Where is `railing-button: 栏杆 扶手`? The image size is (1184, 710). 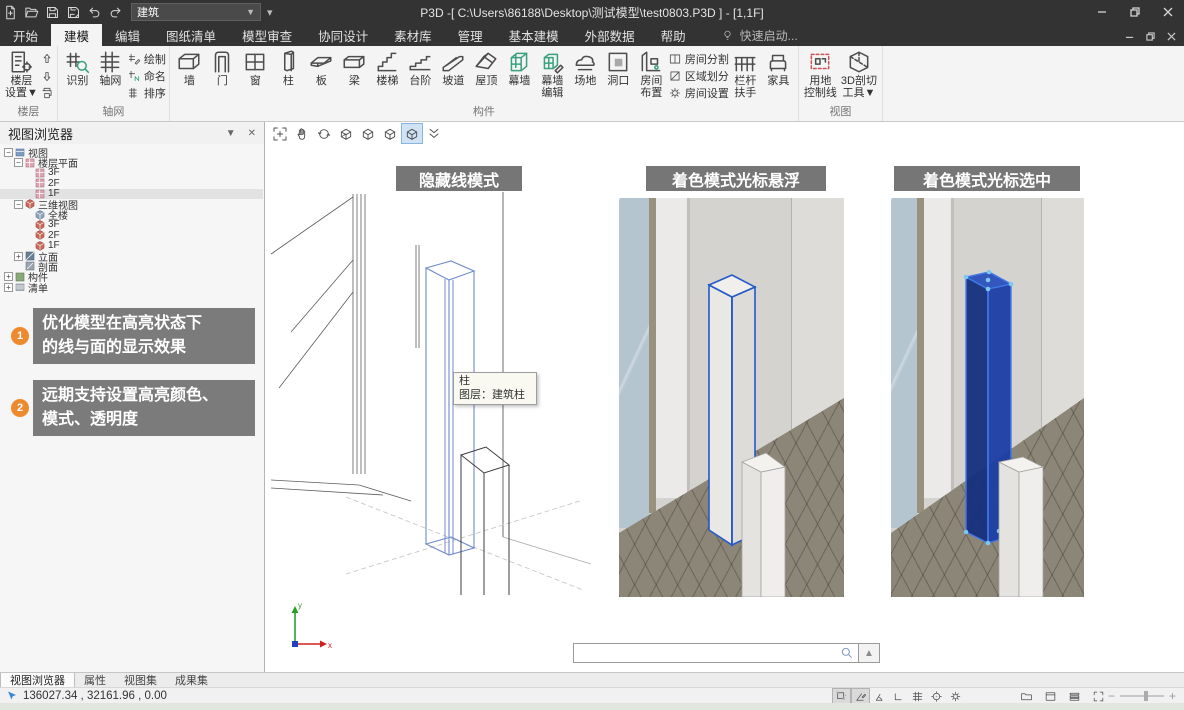 railing-button: 栏杆 扶手 is located at coordinates (745, 74).